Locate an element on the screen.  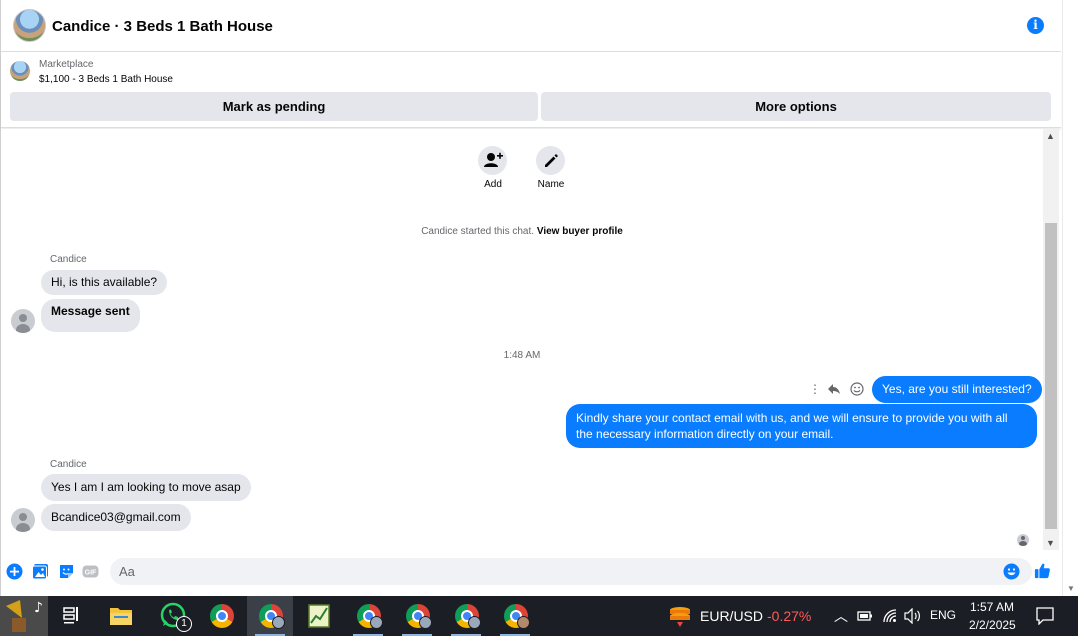
chrome-button is located at coordinates (221, 616).